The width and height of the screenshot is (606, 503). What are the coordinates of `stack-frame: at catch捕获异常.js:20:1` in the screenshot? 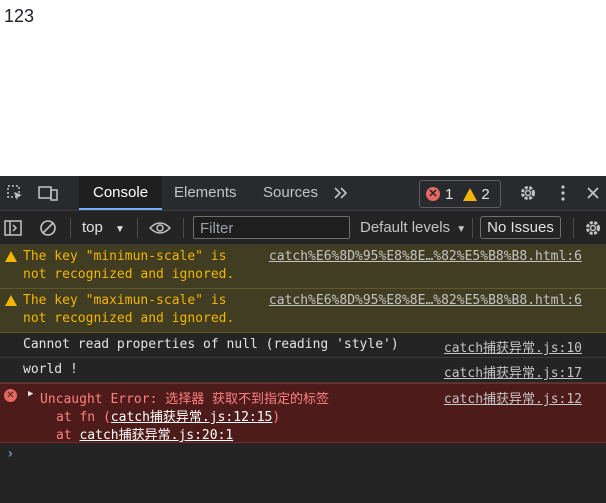 It's located at (144, 433).